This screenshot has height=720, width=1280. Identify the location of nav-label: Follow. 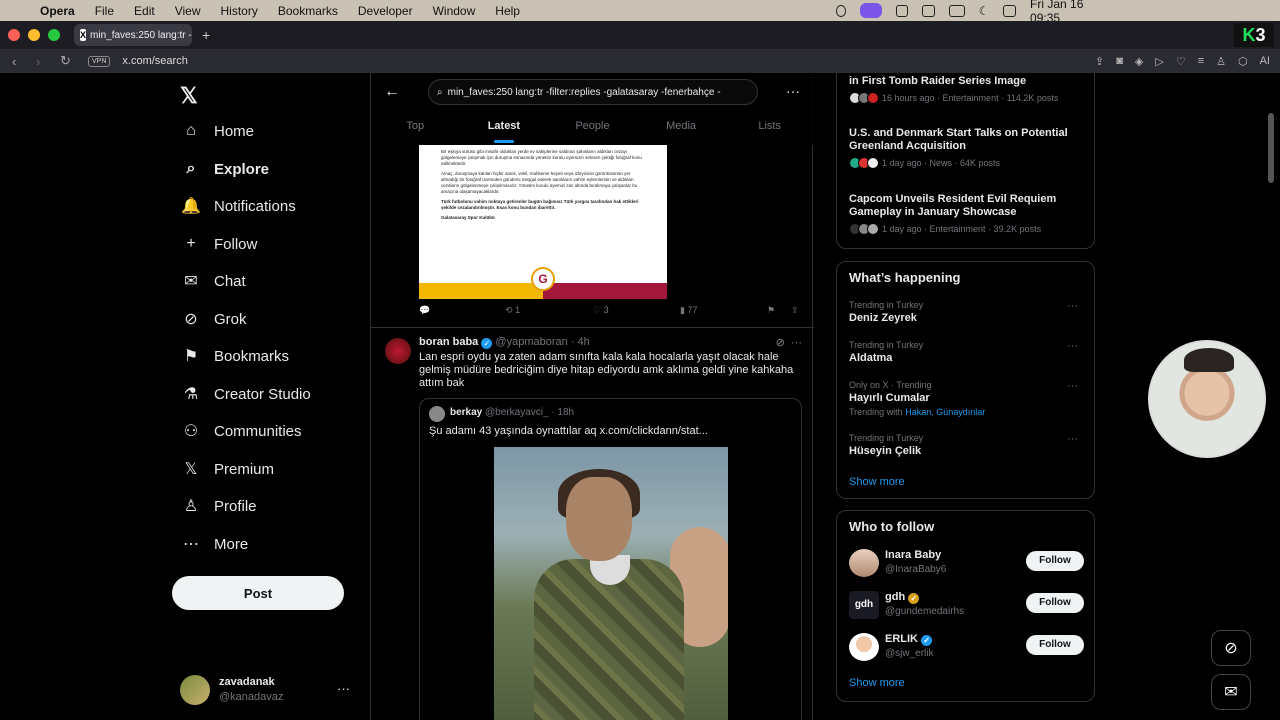
(236, 244).